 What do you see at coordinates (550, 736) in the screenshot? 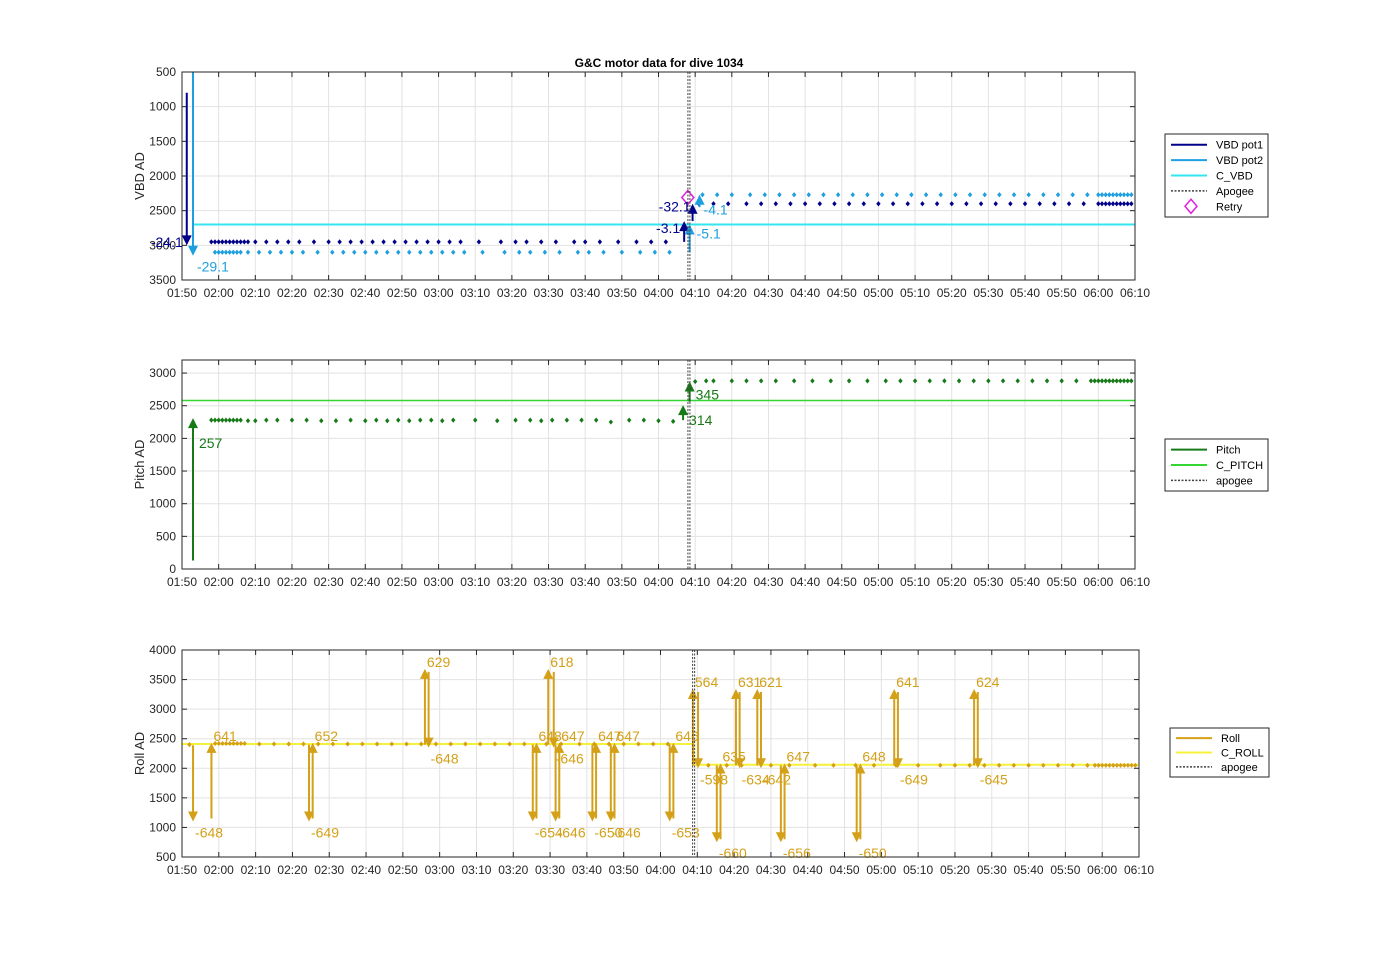
I see `arrow-label: 648` at bounding box center [550, 736].